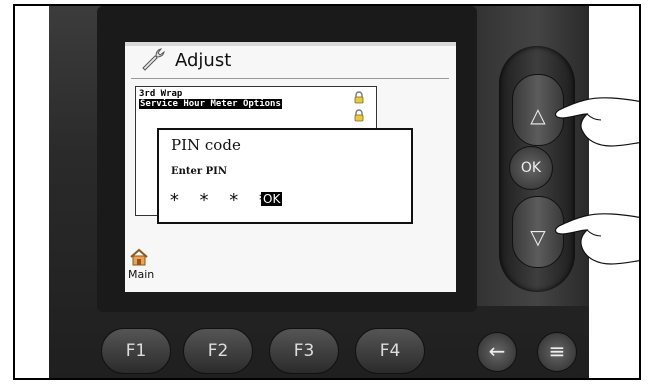  I want to click on pin-dialog: PIN code Enter PIN * * * * OK, so click(285, 176).